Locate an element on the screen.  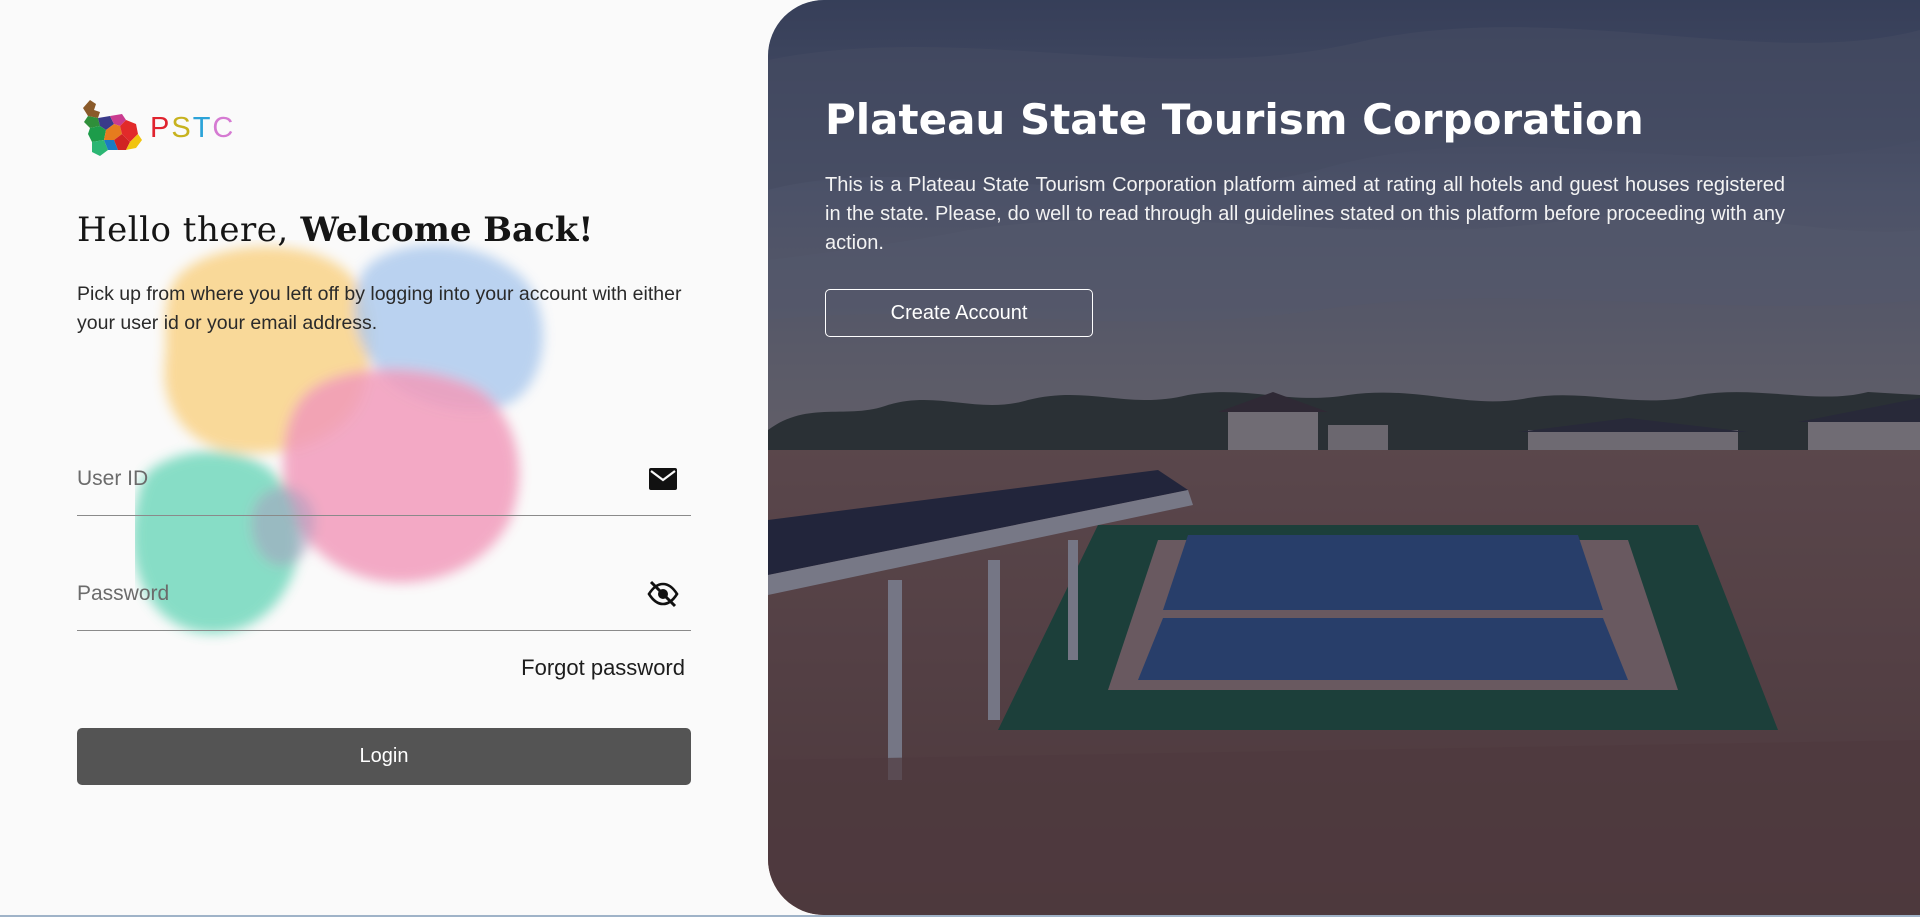
eye-off-icon is located at coordinates (663, 594).